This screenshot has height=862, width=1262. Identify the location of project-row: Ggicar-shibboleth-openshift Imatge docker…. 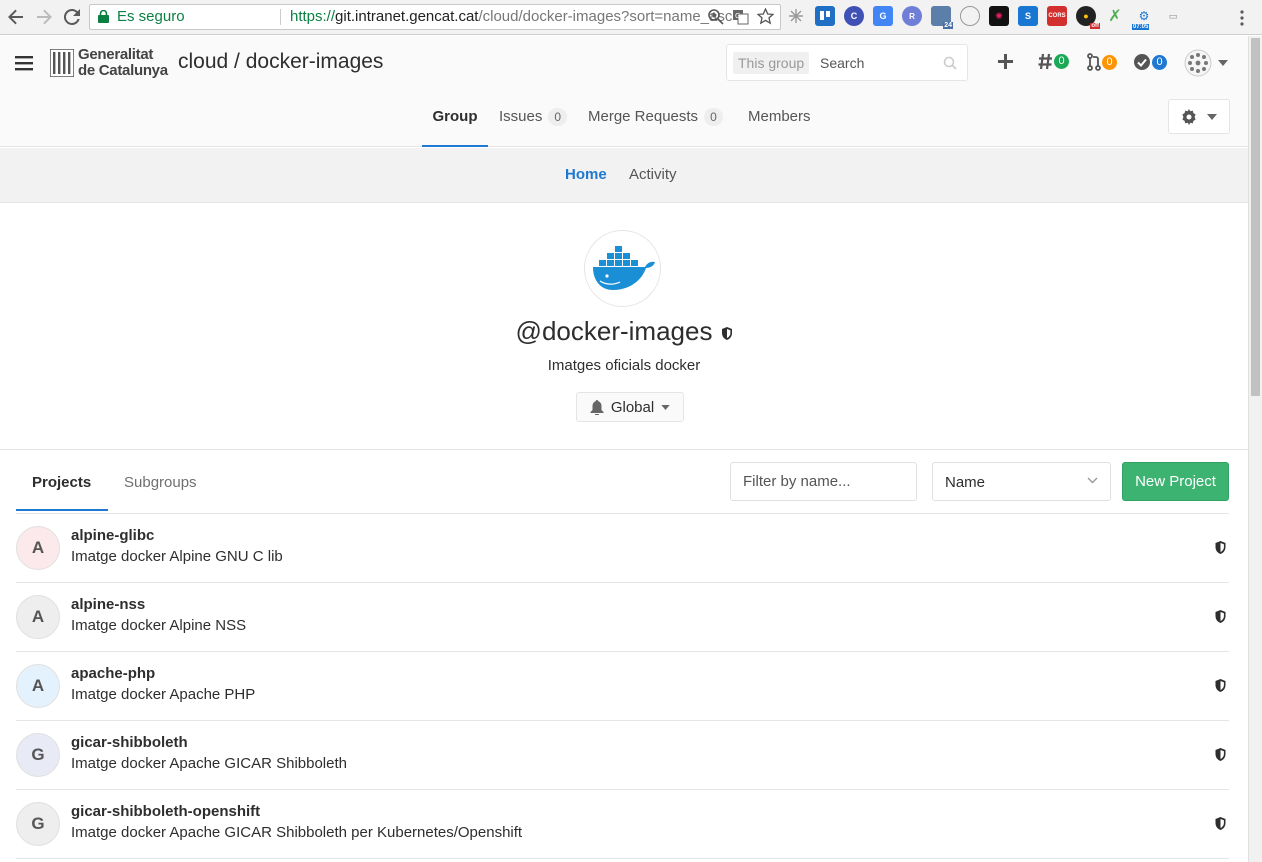
(622, 824).